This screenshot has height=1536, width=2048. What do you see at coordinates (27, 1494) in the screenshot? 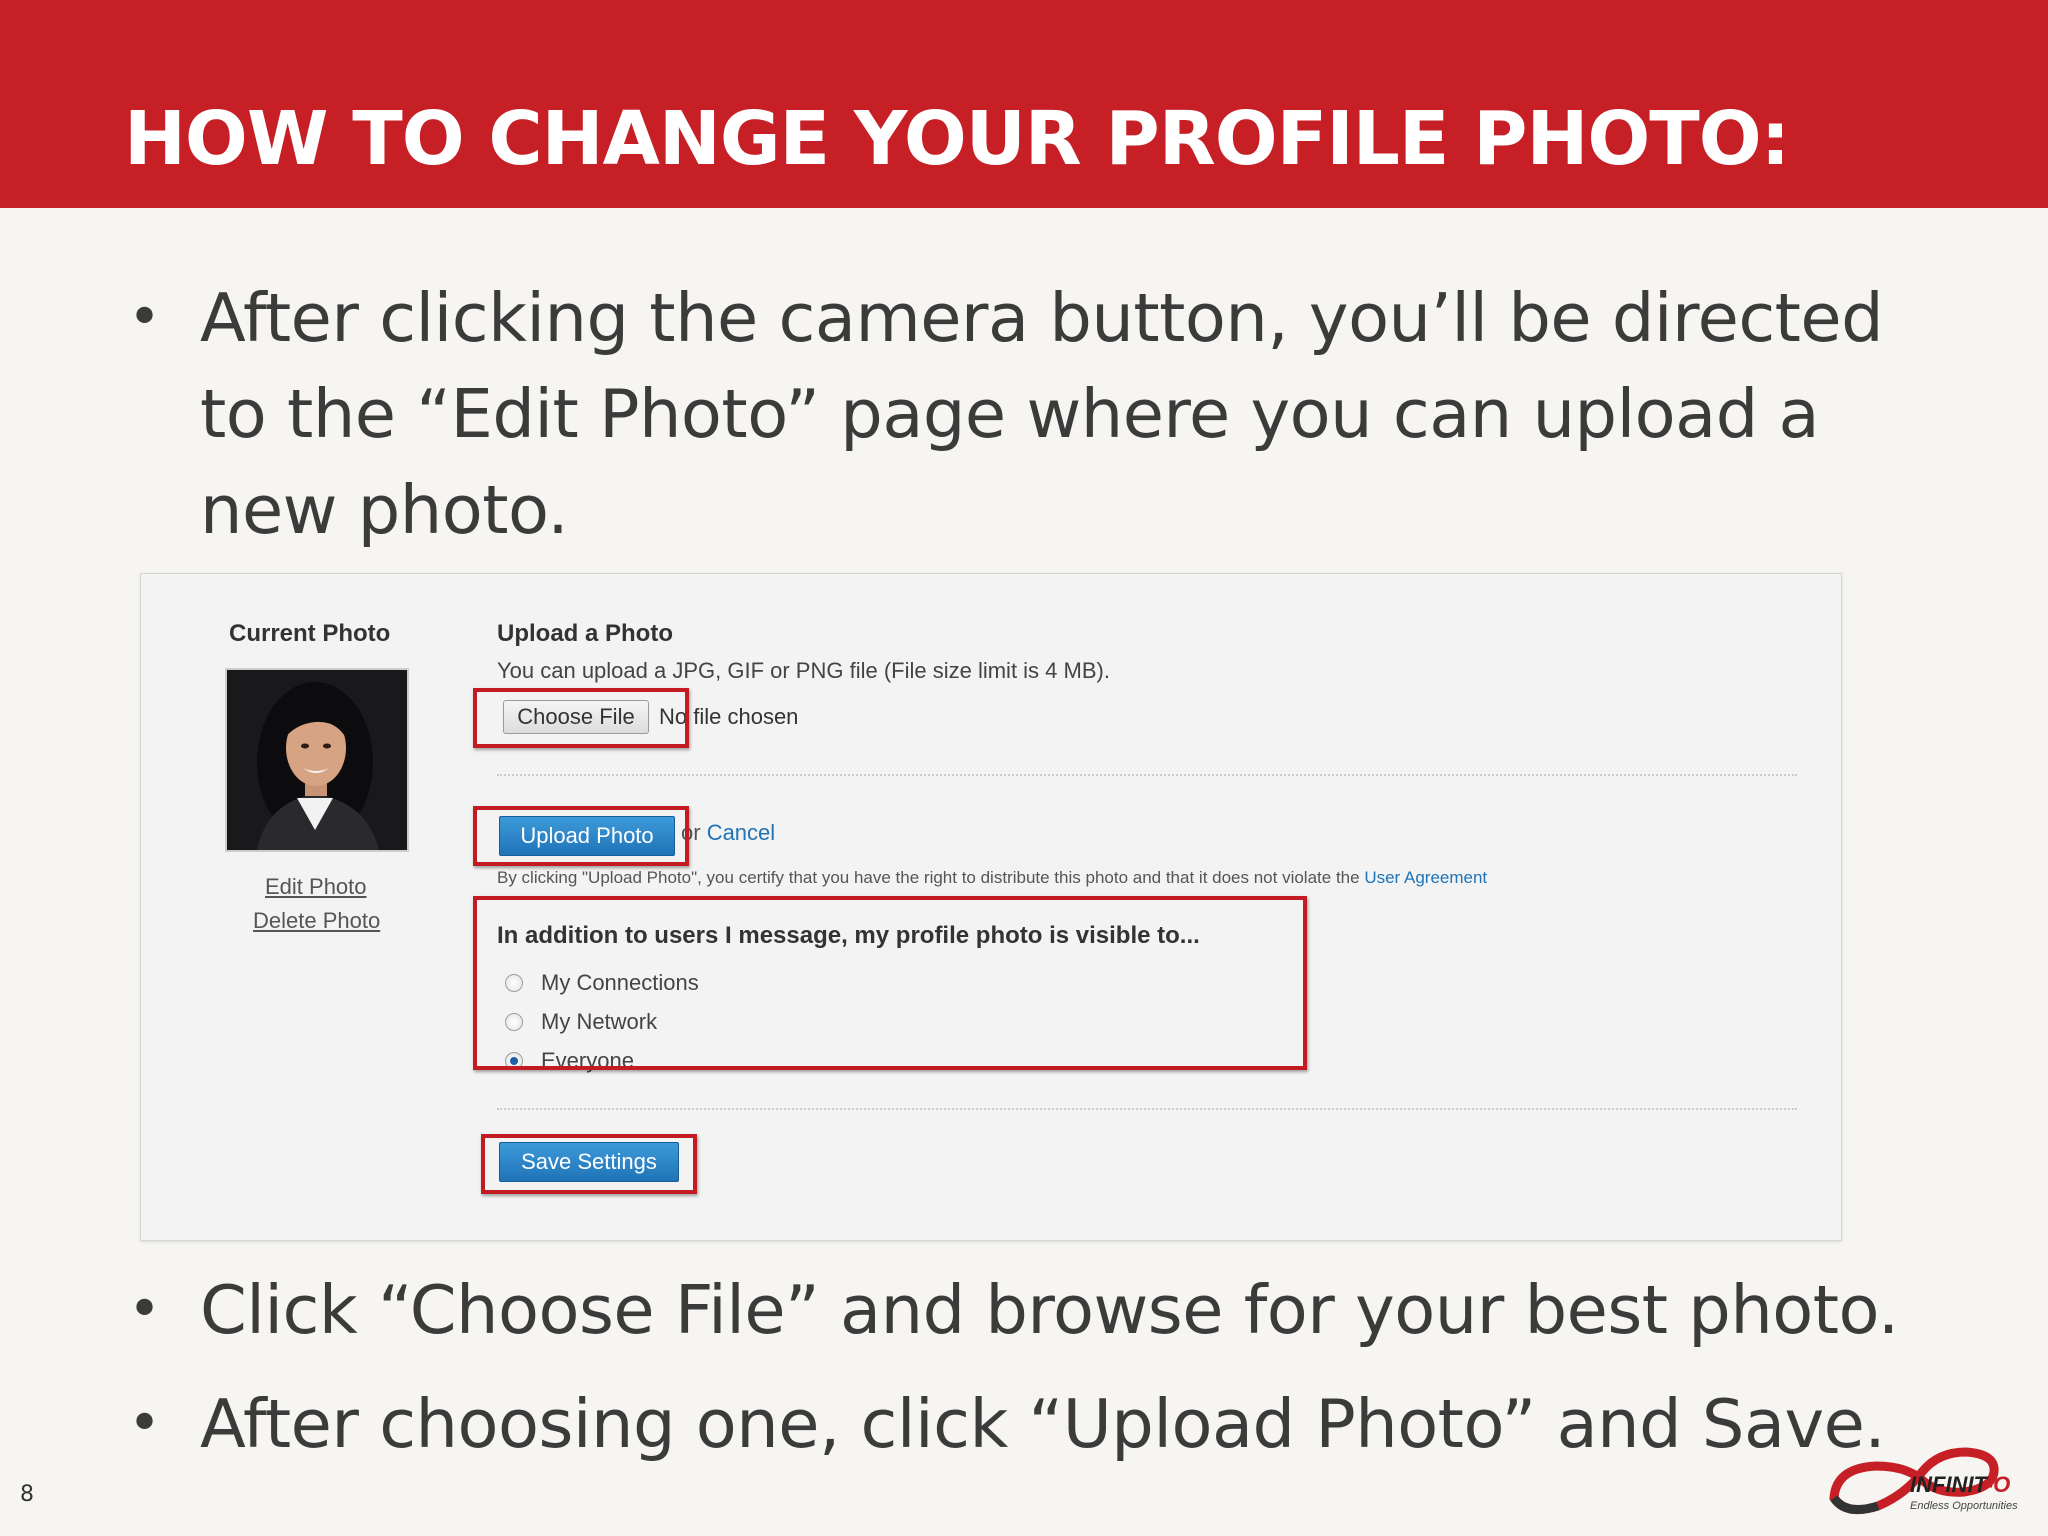
I see `page-number: 8` at bounding box center [27, 1494].